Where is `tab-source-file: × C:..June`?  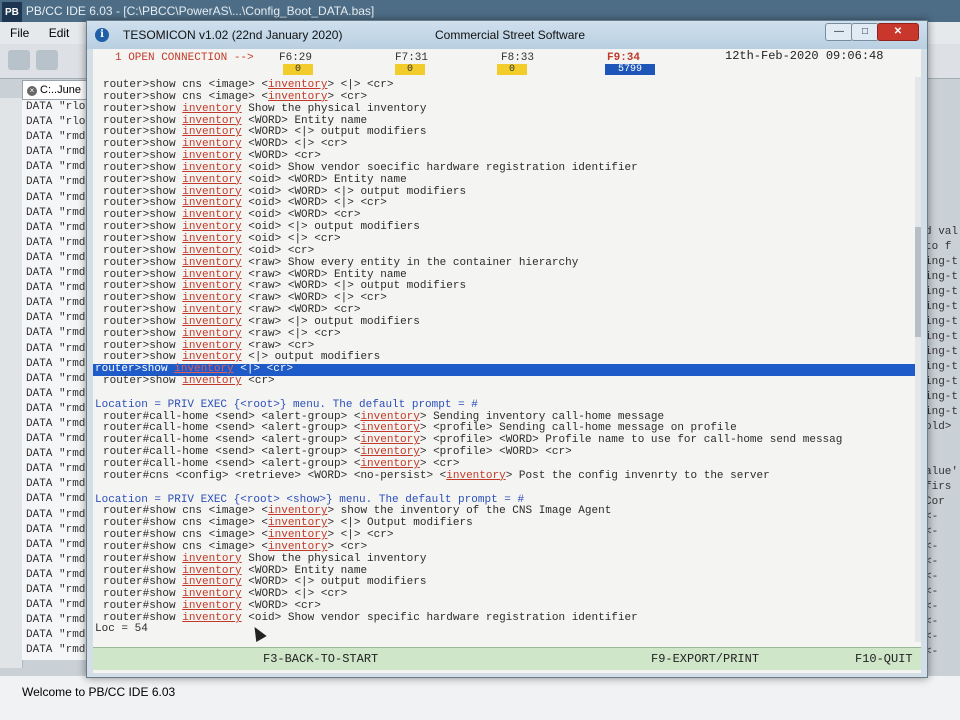
tab-source-file: × C:..June is located at coordinates (57, 90).